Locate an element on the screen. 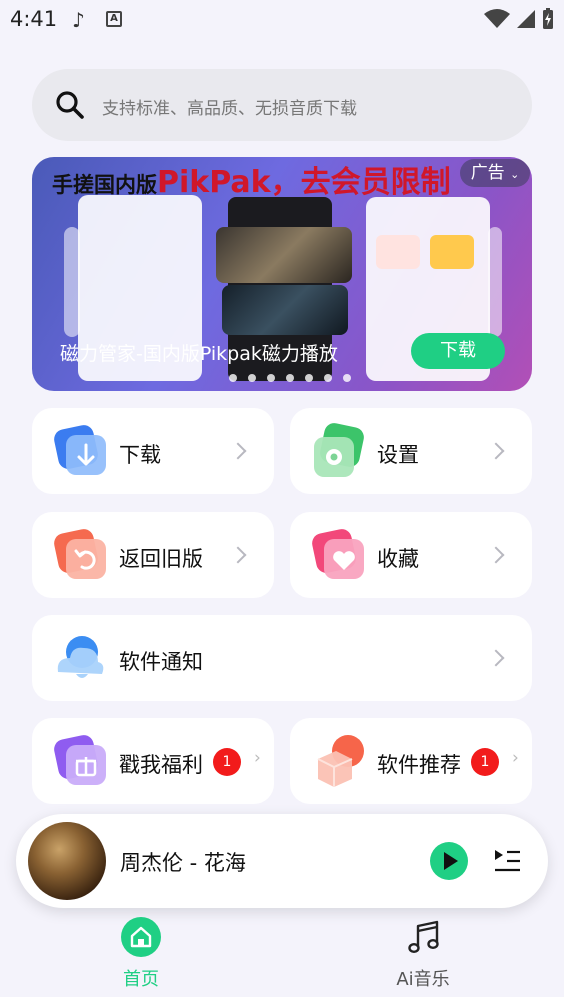 This screenshot has height=997, width=564. banner-download-button: 下载 is located at coordinates (458, 351).